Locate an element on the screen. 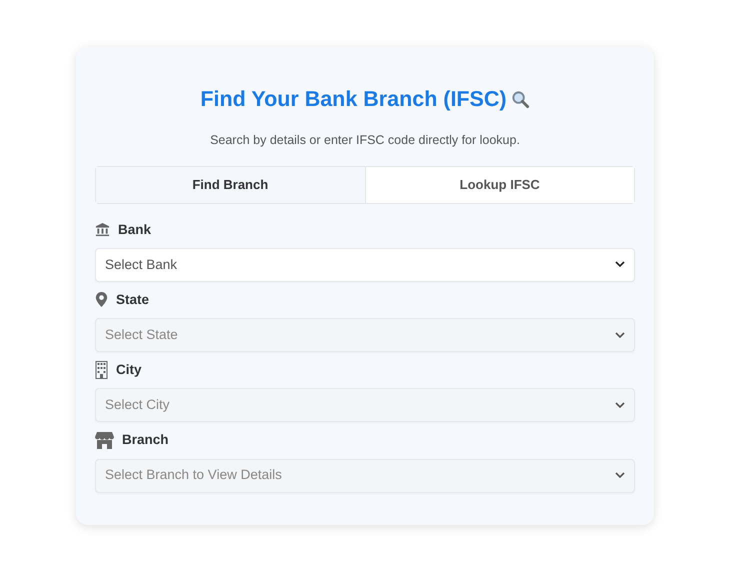  field-label: Branch is located at coordinates (145, 440).